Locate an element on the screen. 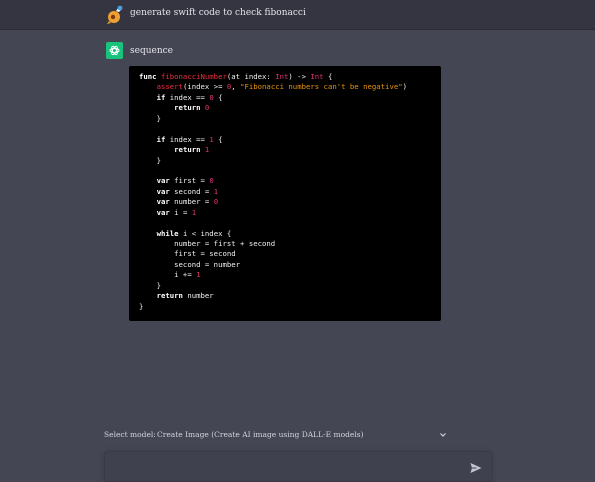  openai-logo-icon is located at coordinates (114, 50).